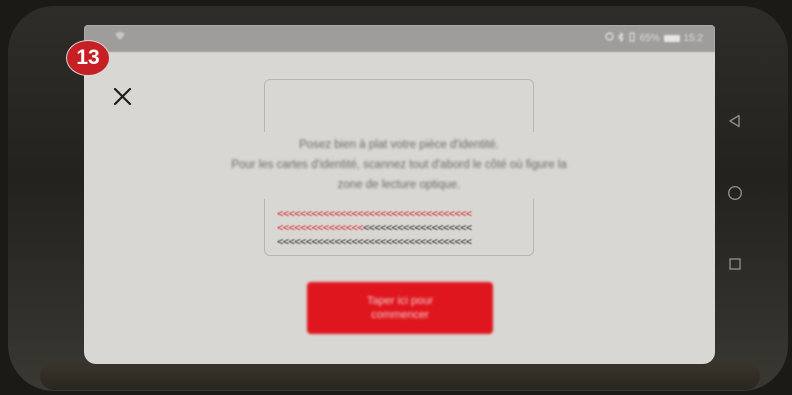 The image size is (792, 395). I want to click on home-circle-icon, so click(735, 193).